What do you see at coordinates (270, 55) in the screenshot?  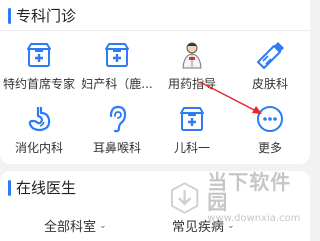 I see `skin-cream-icon` at bounding box center [270, 55].